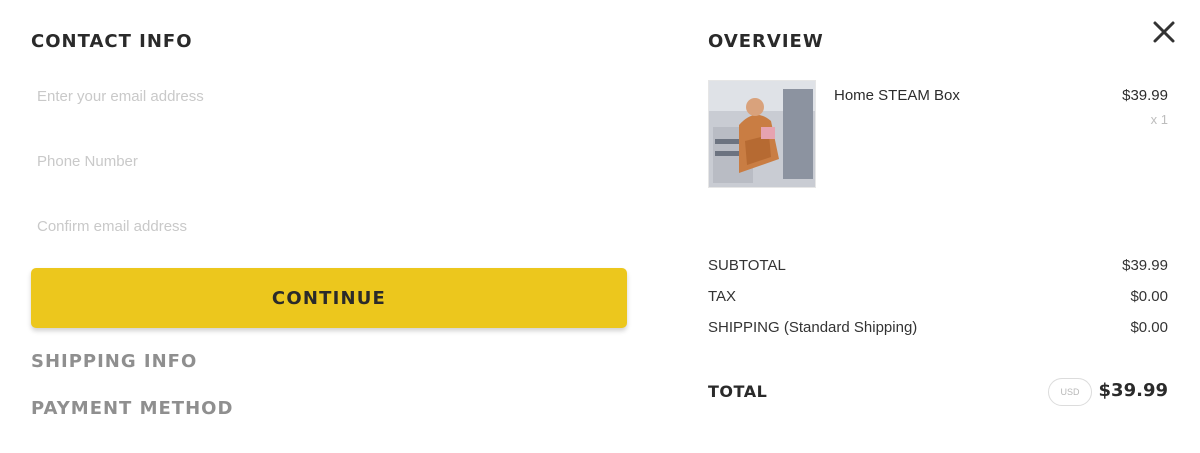  I want to click on close-icon, so click(1164, 32).